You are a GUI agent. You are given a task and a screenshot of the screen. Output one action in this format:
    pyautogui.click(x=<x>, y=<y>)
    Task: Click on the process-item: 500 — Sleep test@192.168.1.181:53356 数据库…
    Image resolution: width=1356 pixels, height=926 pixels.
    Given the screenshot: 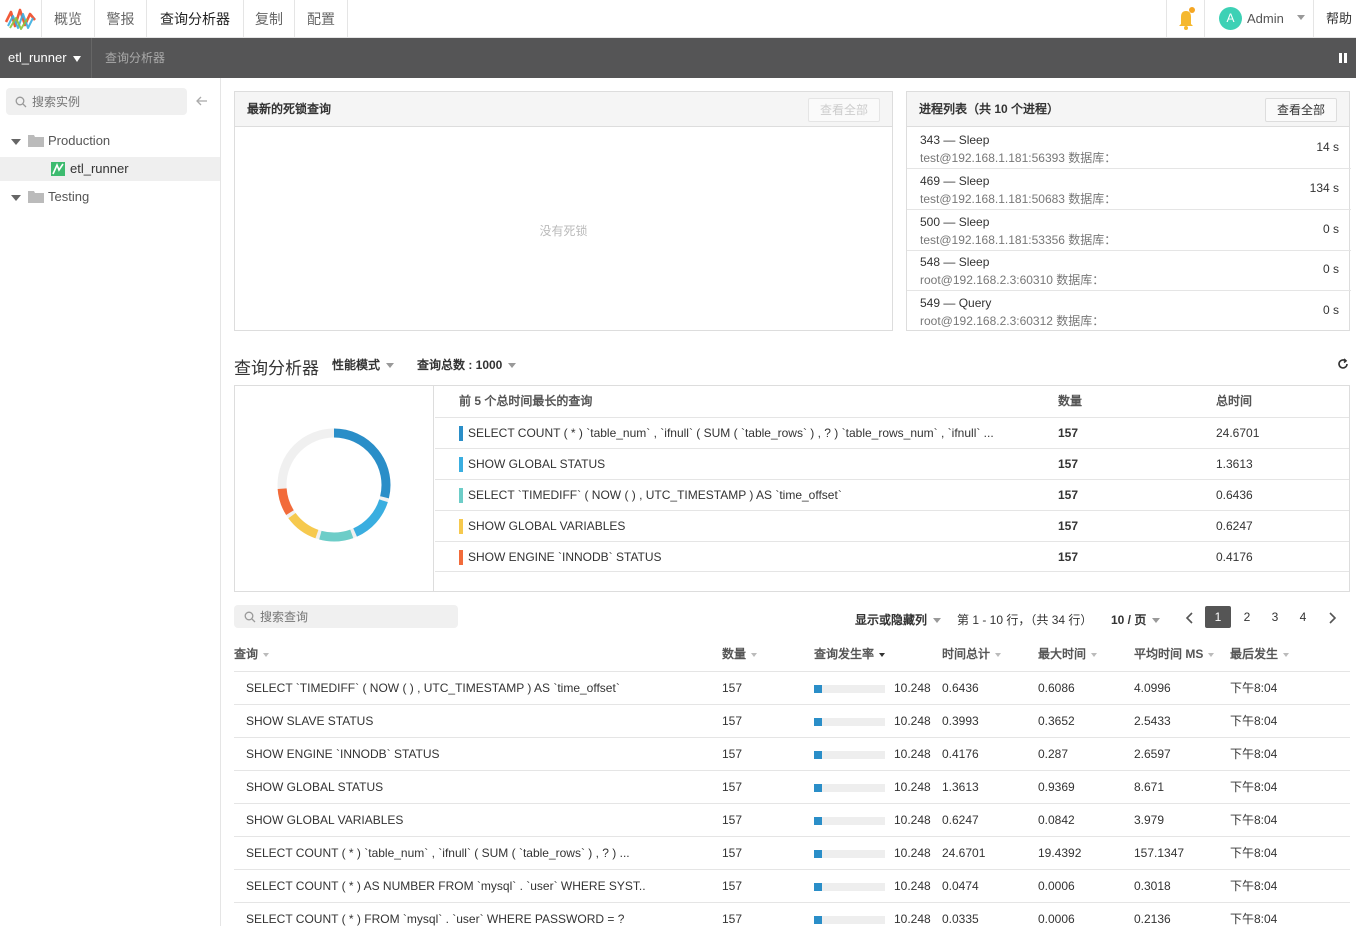 What is the action you would take?
    pyautogui.click(x=1129, y=230)
    